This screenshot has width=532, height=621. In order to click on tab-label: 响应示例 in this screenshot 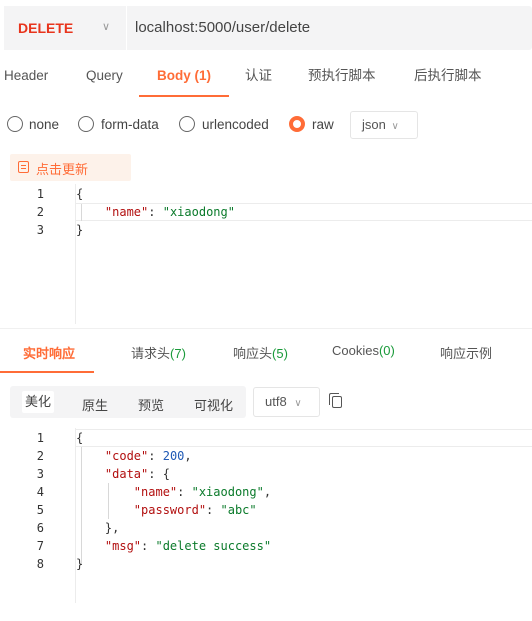, I will do `click(466, 353)`.